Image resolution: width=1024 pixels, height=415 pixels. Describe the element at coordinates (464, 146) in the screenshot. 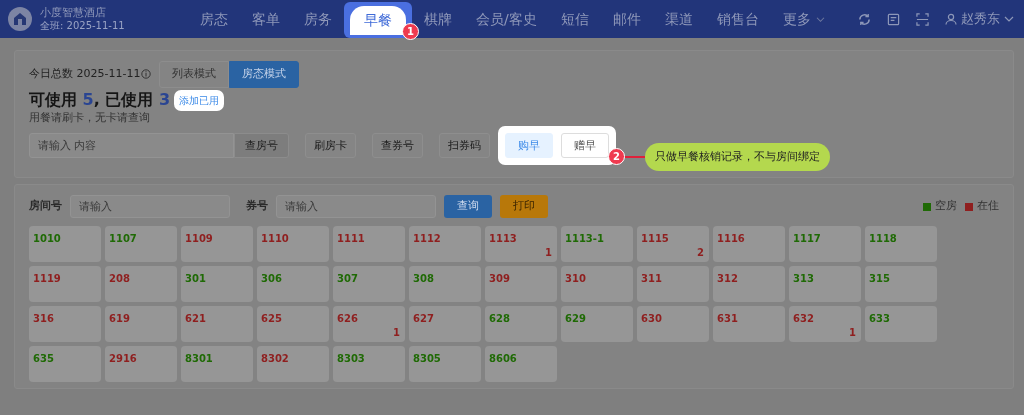

I see `action-button: 扫券码` at that location.